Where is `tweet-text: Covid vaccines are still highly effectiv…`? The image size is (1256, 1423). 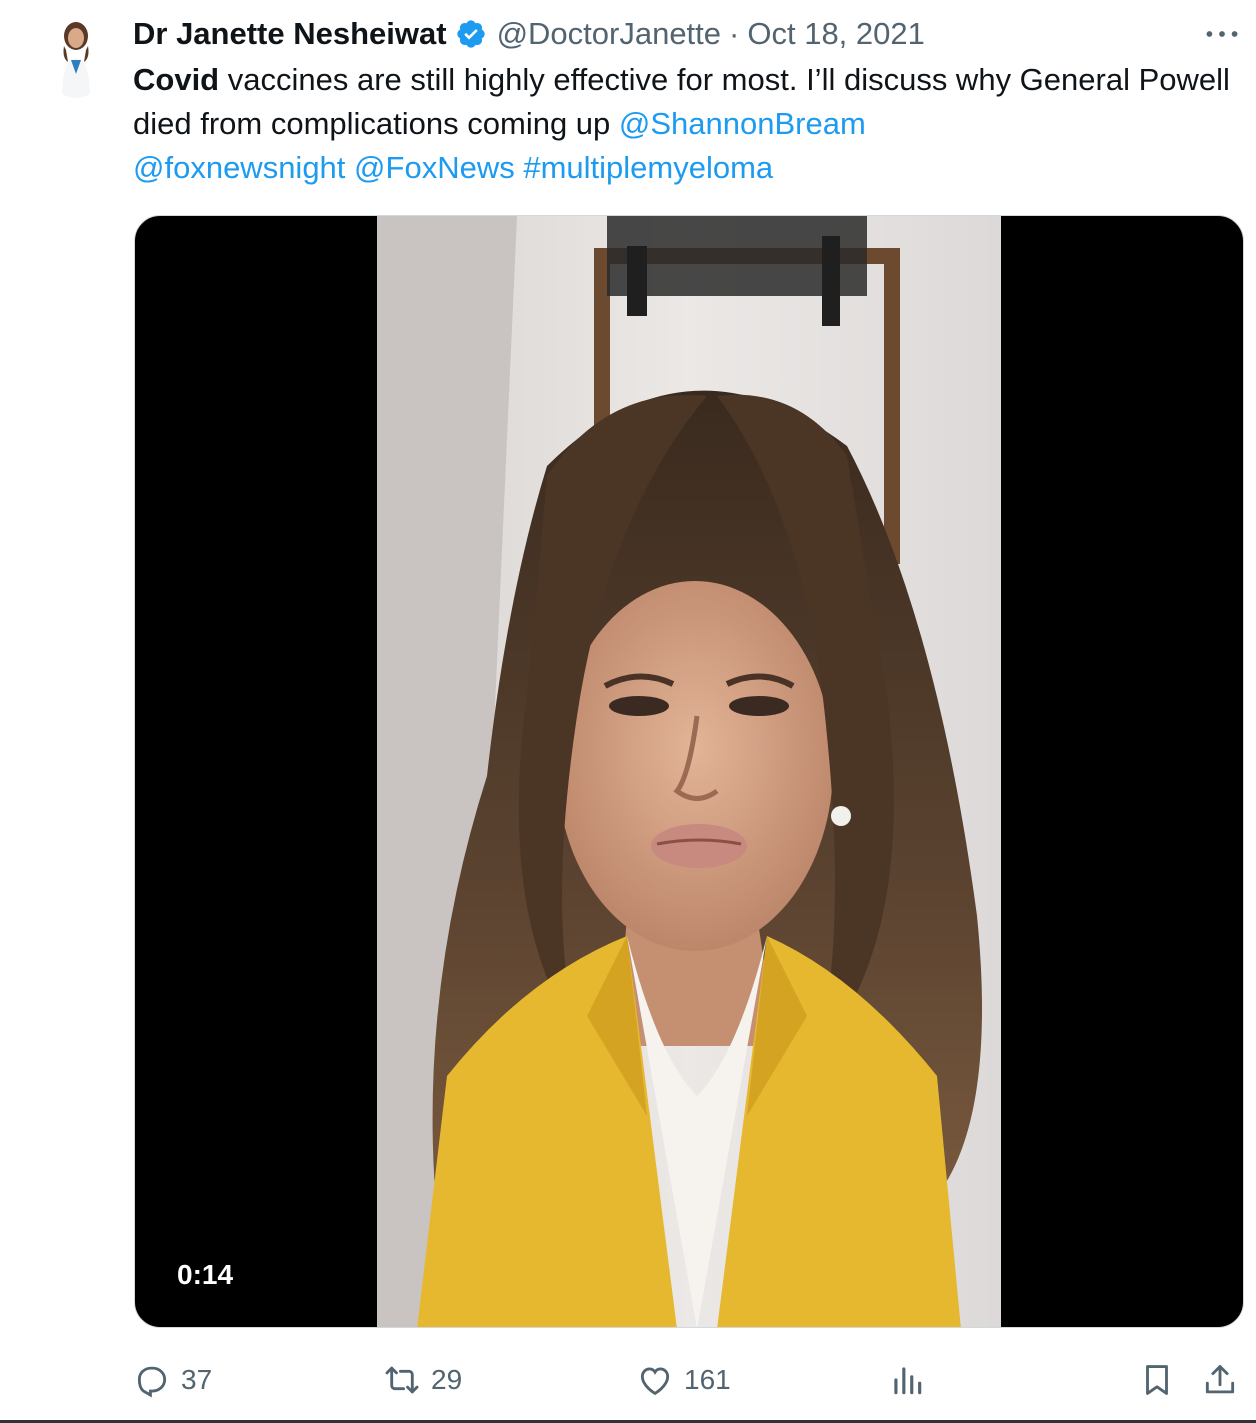
tweet-text: Covid vaccines are still highly effectiv… is located at coordinates (683, 124).